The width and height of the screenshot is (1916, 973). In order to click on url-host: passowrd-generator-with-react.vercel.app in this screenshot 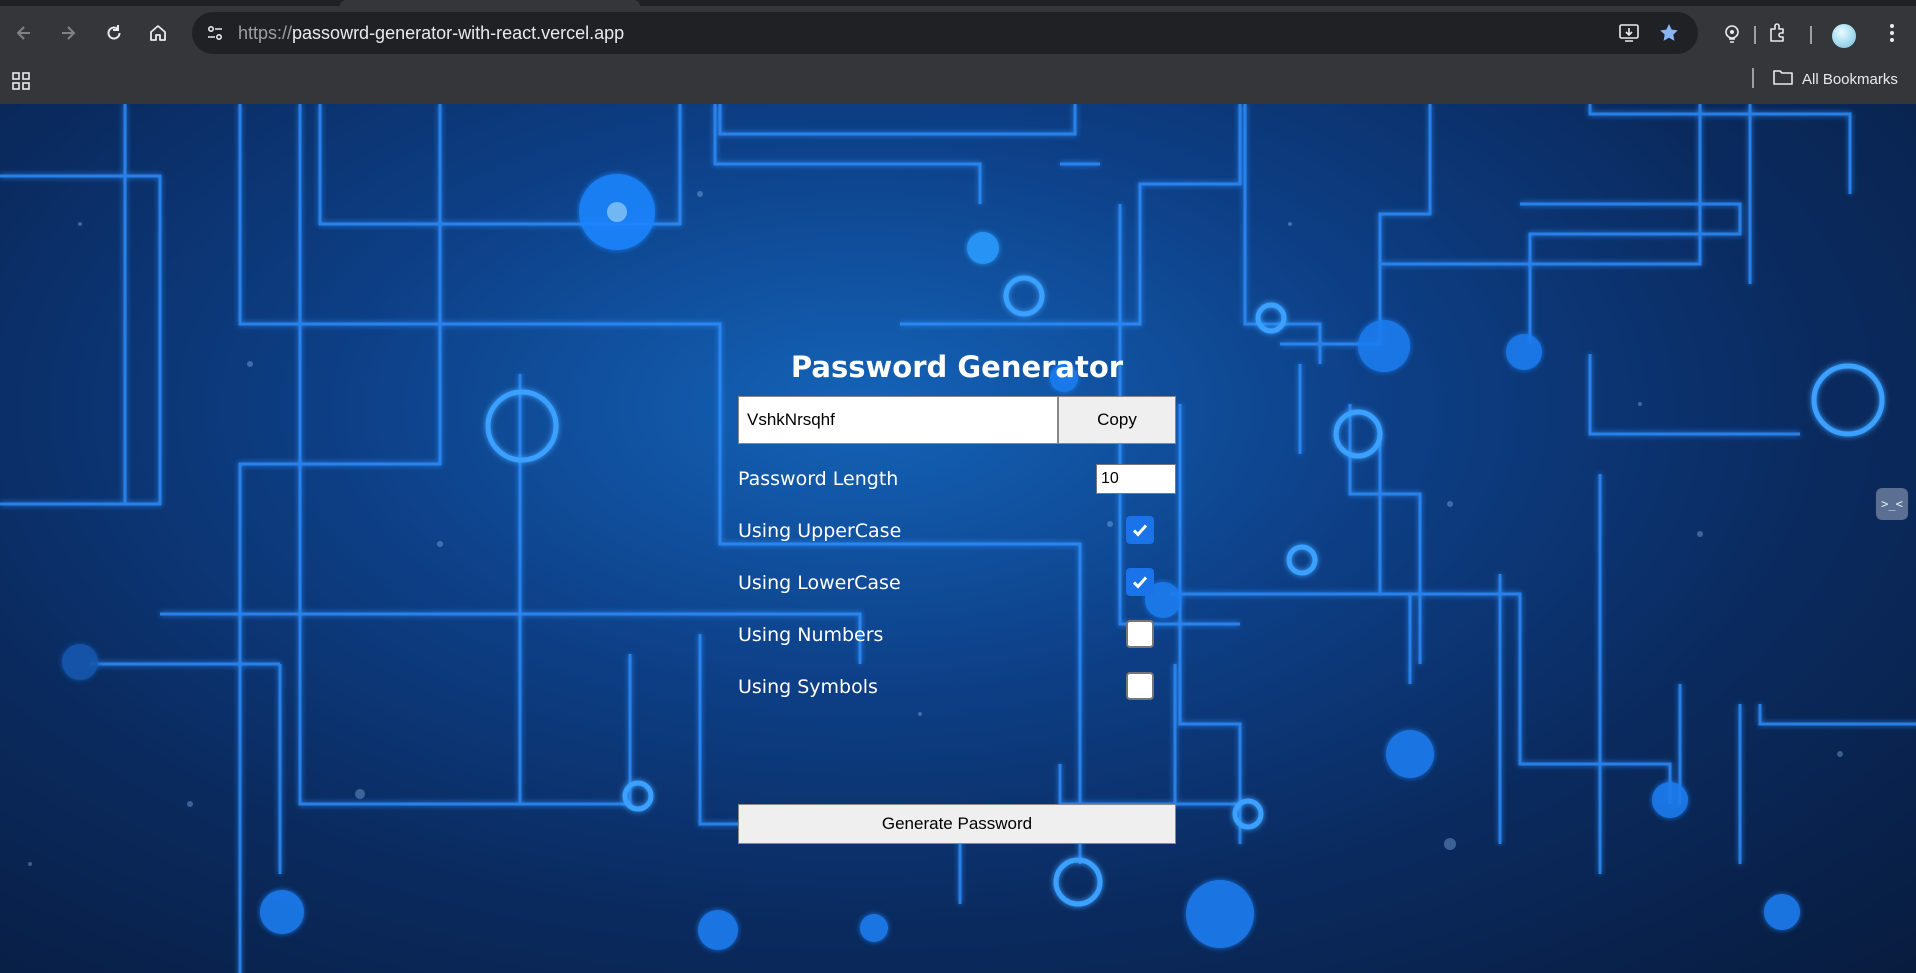, I will do `click(458, 33)`.